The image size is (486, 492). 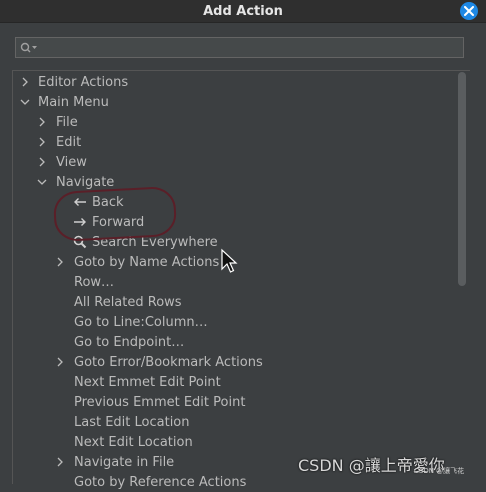 I want to click on tree-item-forward: Forward, so click(x=108, y=222).